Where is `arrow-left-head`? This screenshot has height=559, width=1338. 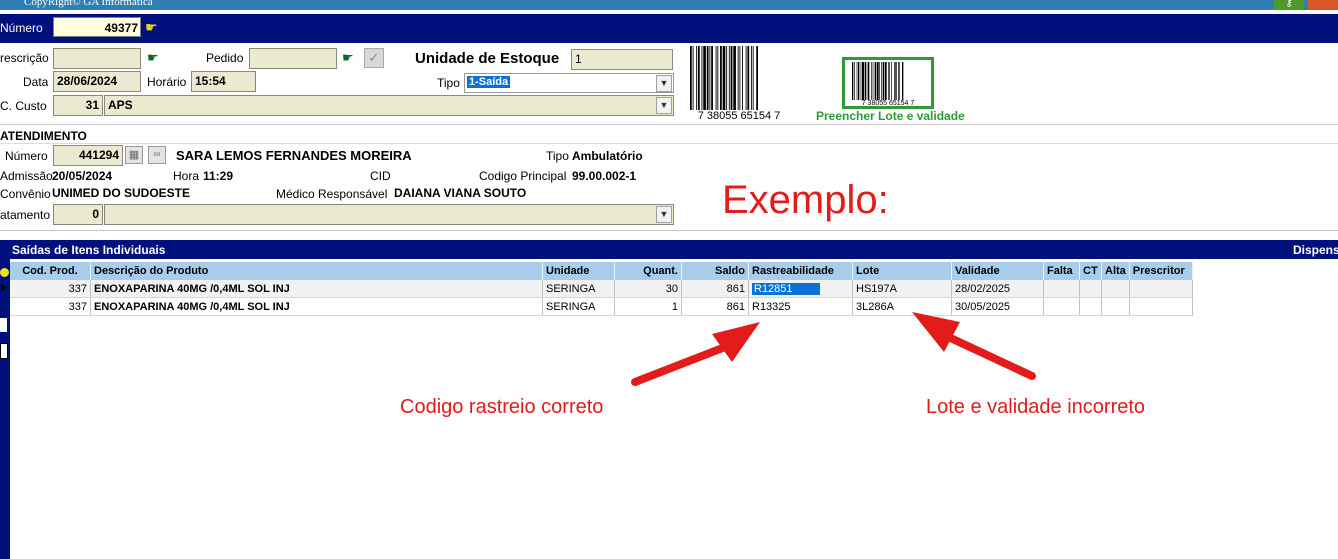 arrow-left-head is located at coordinates (736, 342).